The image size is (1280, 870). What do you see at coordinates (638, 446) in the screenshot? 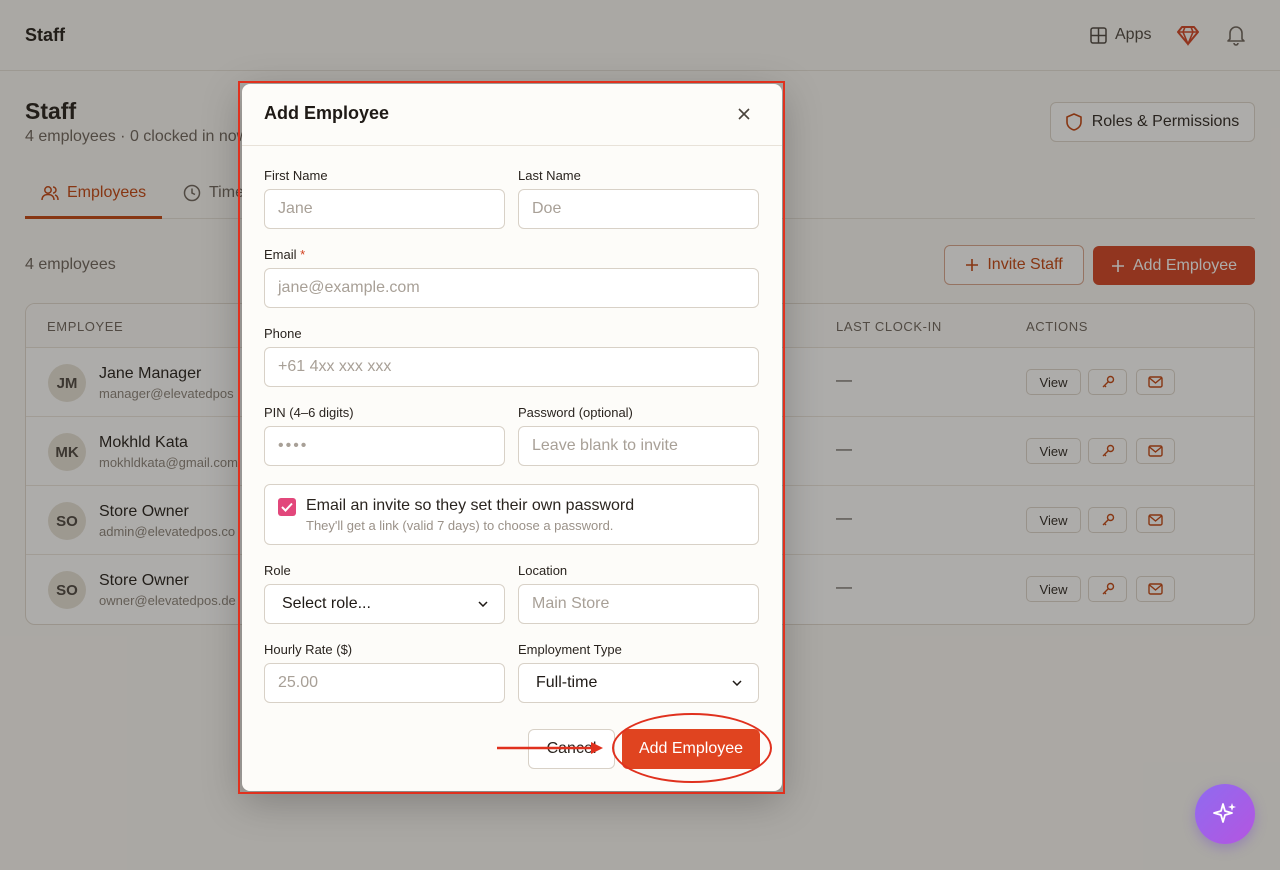
I see `password-field: Leave blank to invite` at bounding box center [638, 446].